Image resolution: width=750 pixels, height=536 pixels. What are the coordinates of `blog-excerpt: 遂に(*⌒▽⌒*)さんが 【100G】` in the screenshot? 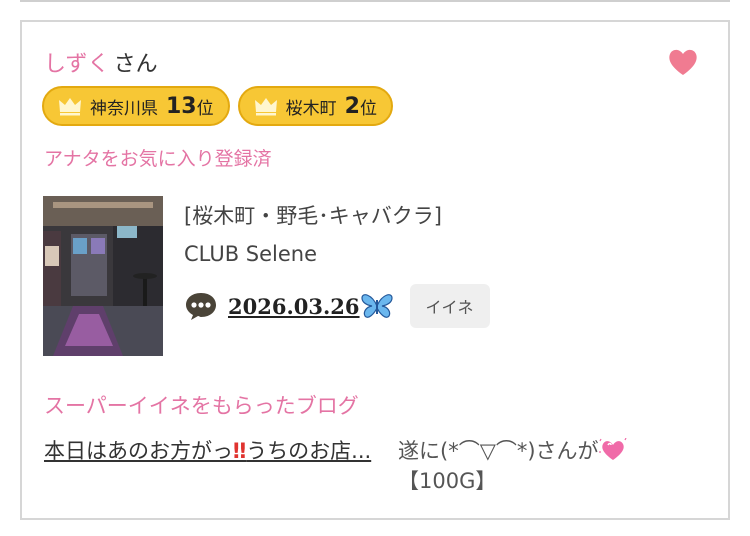 It's located at (548, 466).